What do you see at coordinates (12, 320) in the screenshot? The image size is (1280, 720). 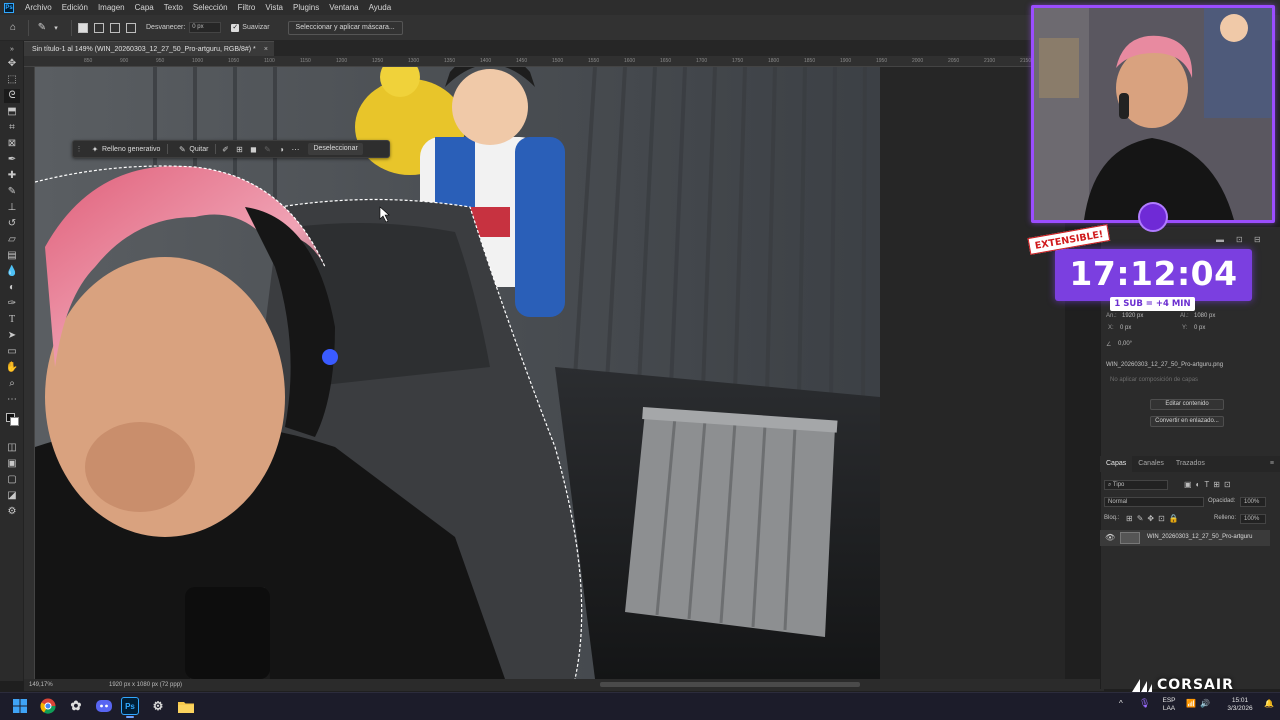 I see `type-tool-icon: T` at bounding box center [12, 320].